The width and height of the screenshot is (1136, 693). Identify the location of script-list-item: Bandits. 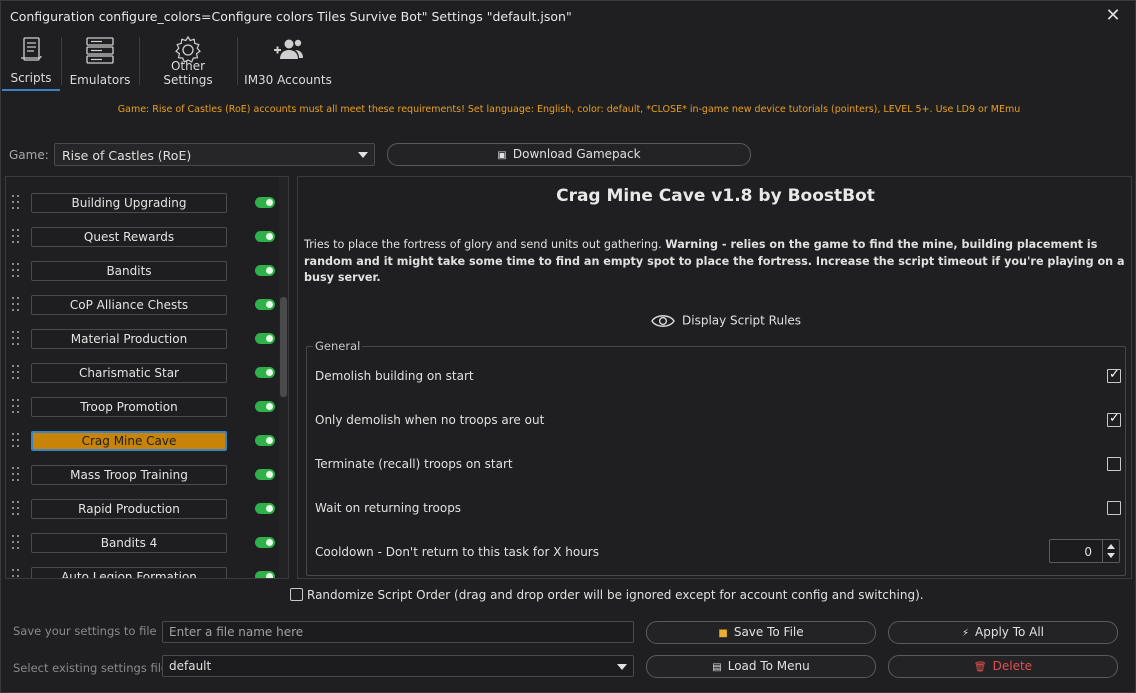
(141, 272).